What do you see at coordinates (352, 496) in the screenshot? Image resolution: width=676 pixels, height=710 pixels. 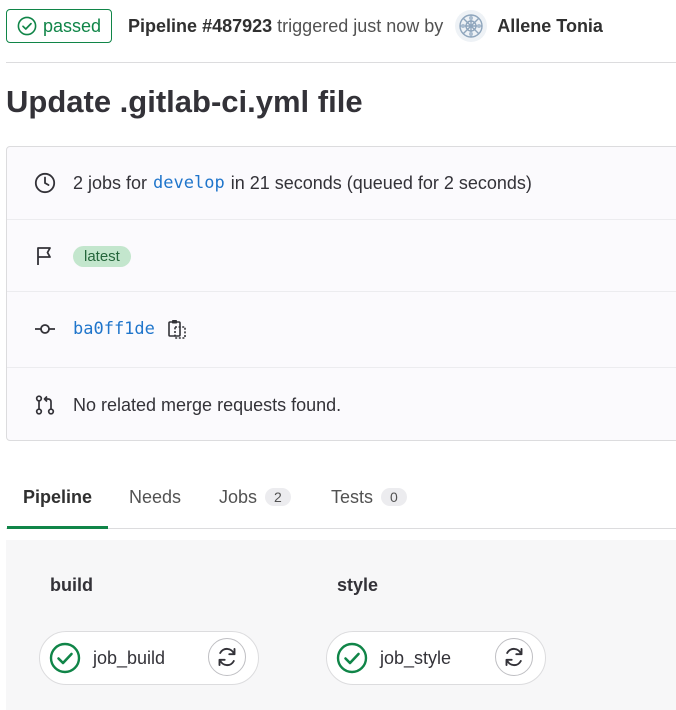 I see `tab-label: Tests` at bounding box center [352, 496].